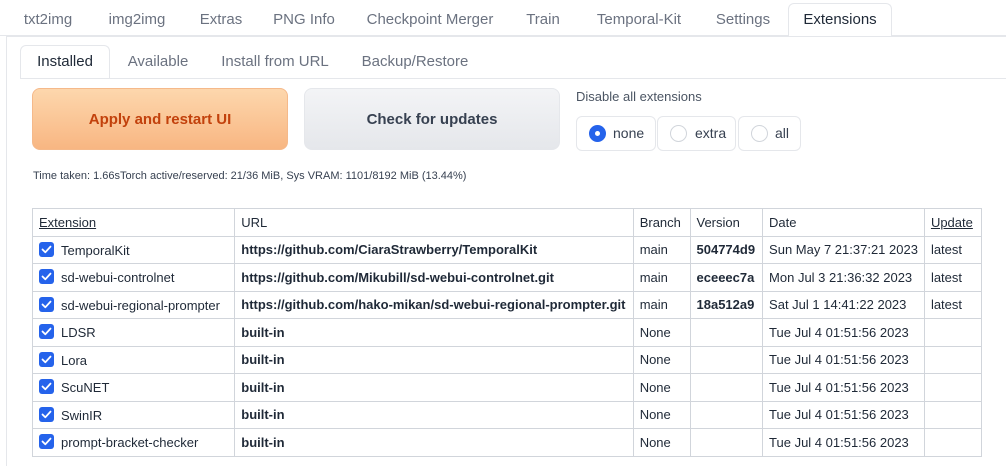 Image resolution: width=1006 pixels, height=466 pixels. I want to click on extension-name-cell: TemporalKit, so click(133, 249).